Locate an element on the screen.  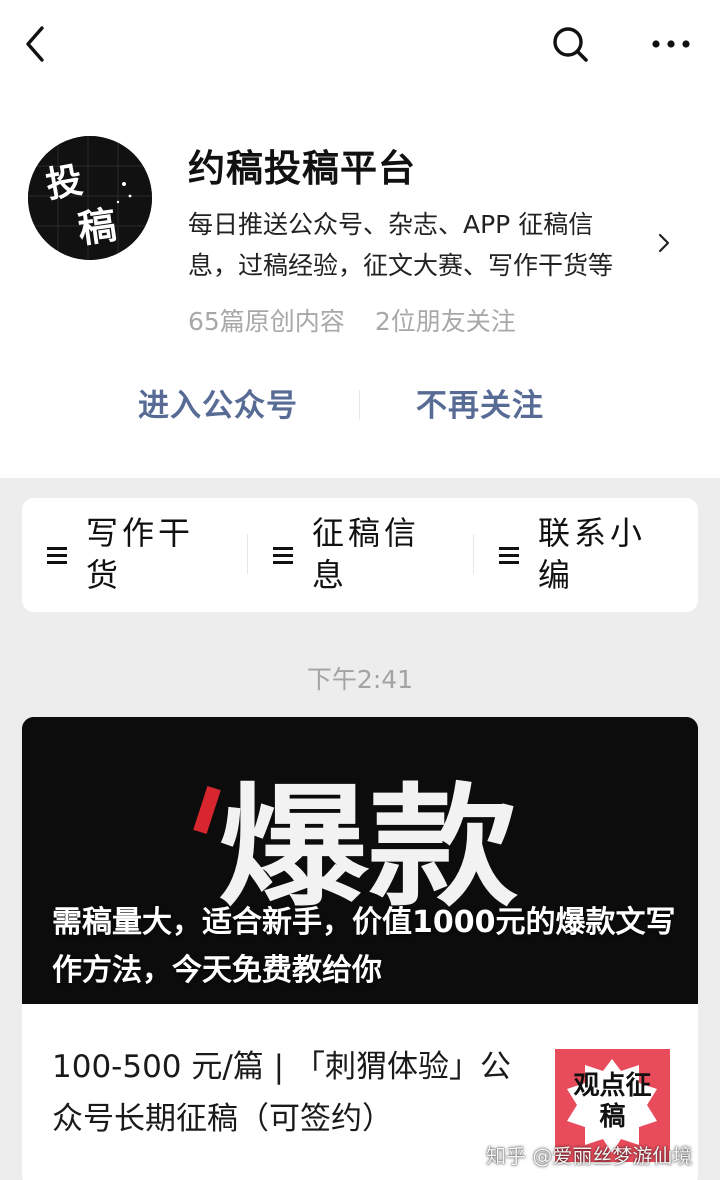
account-avatar: 投 稿 is located at coordinates (90, 198).